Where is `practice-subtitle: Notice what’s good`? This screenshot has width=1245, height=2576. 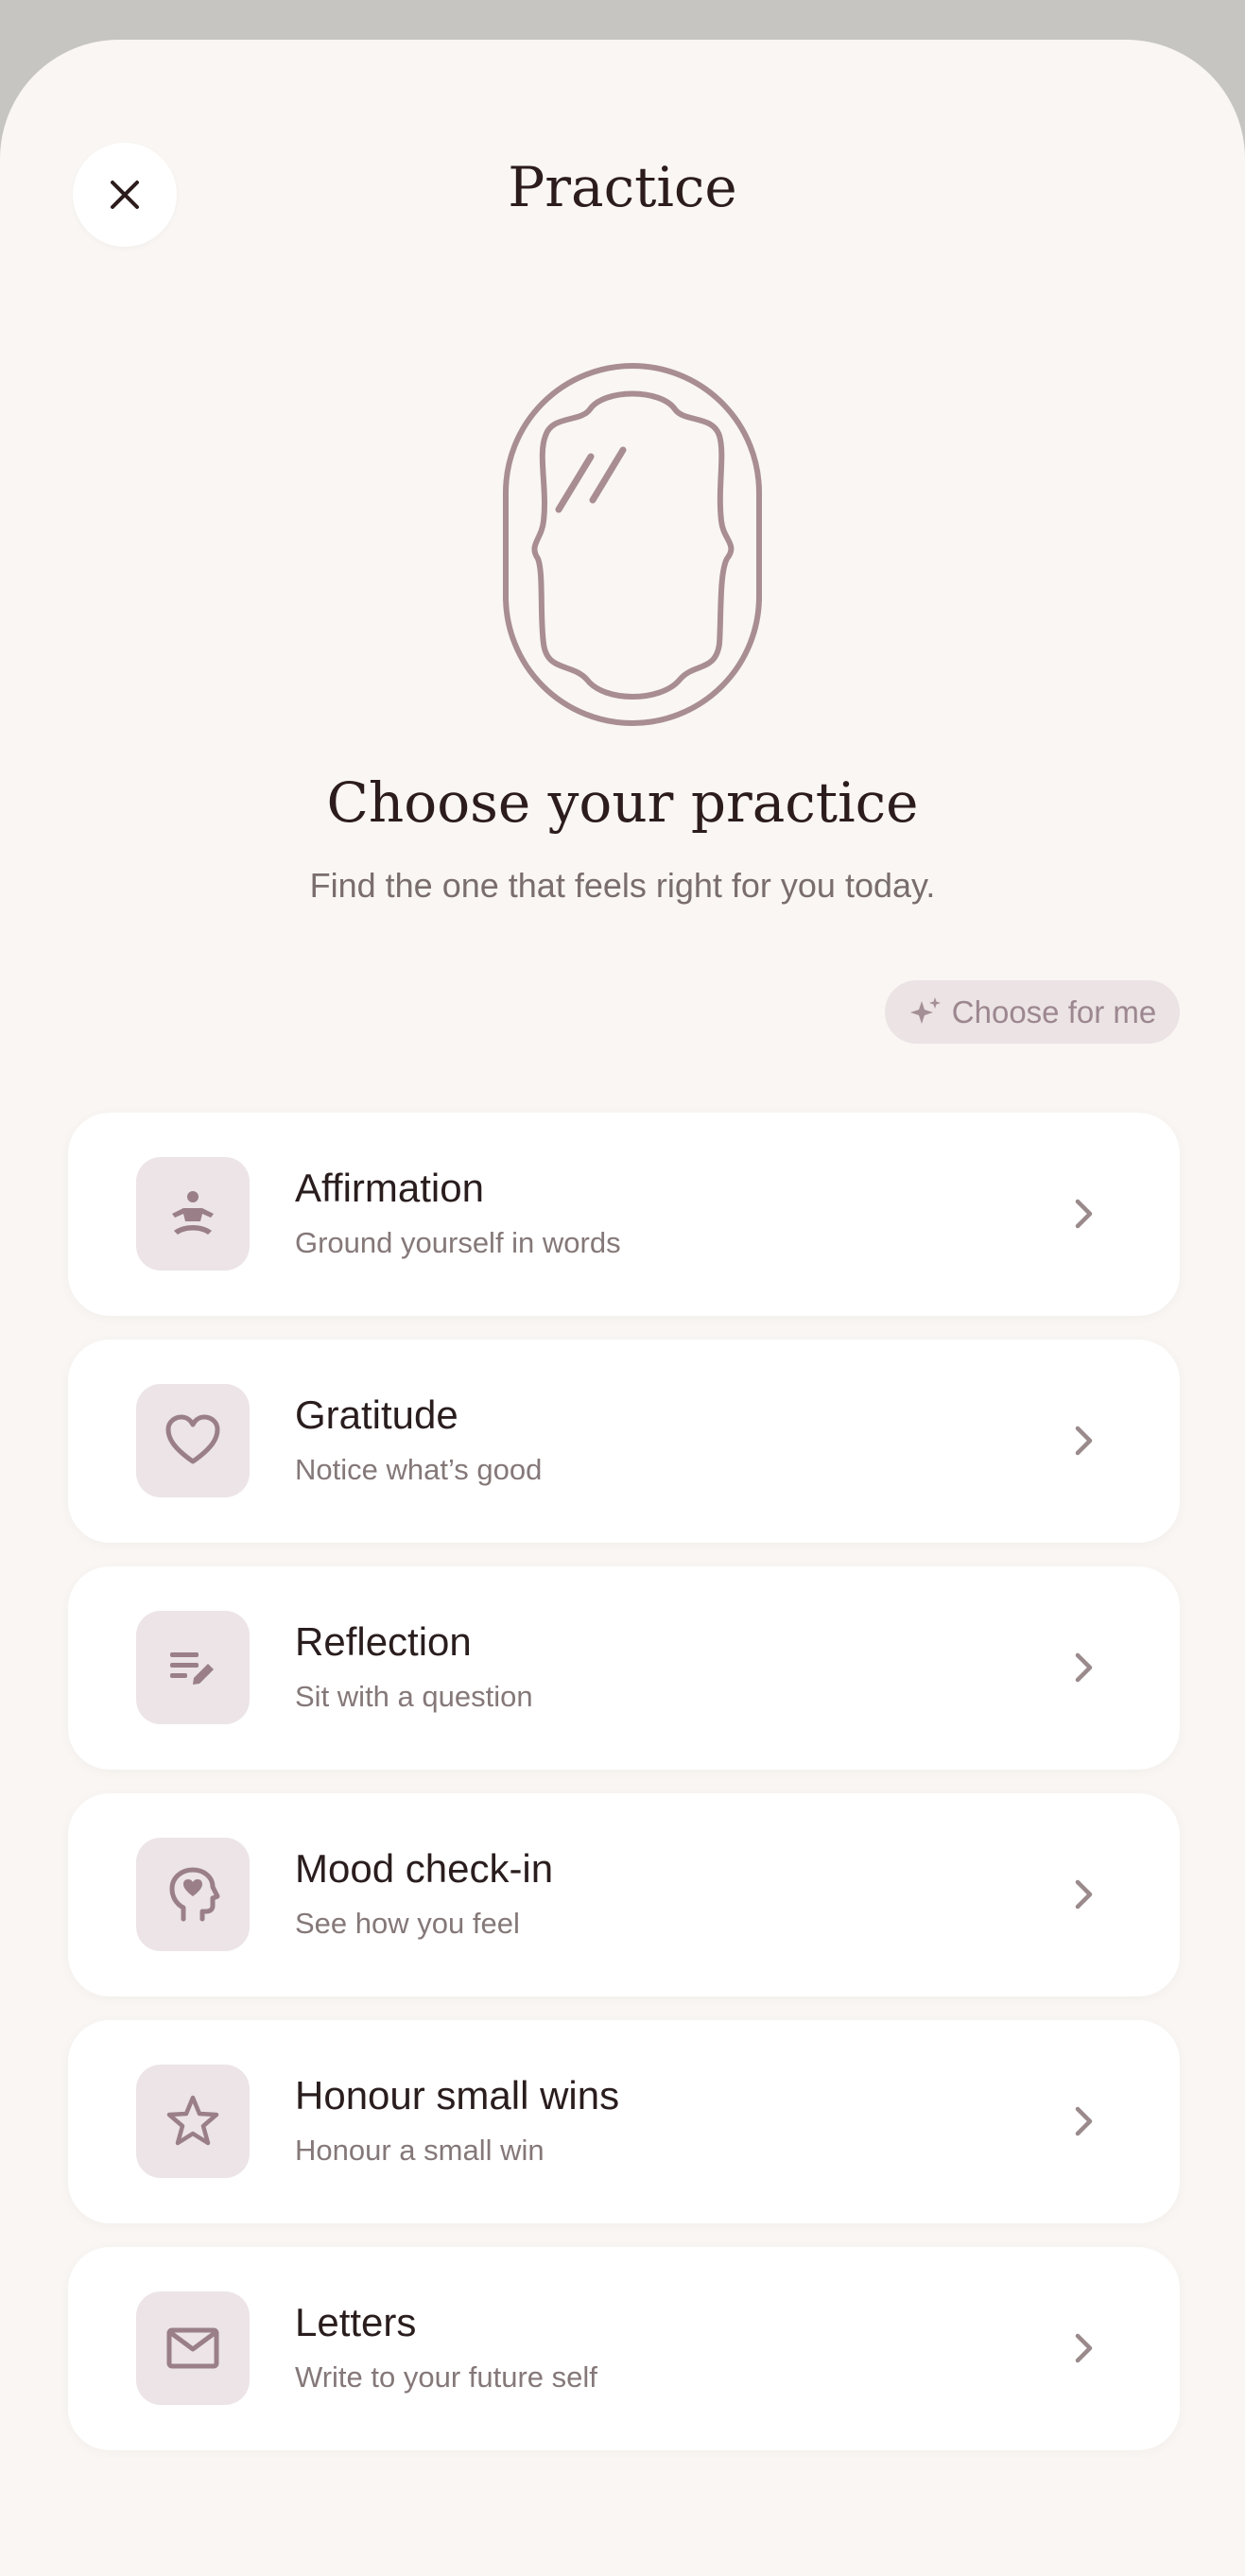
practice-subtitle: Notice what’s good is located at coordinates (419, 1470).